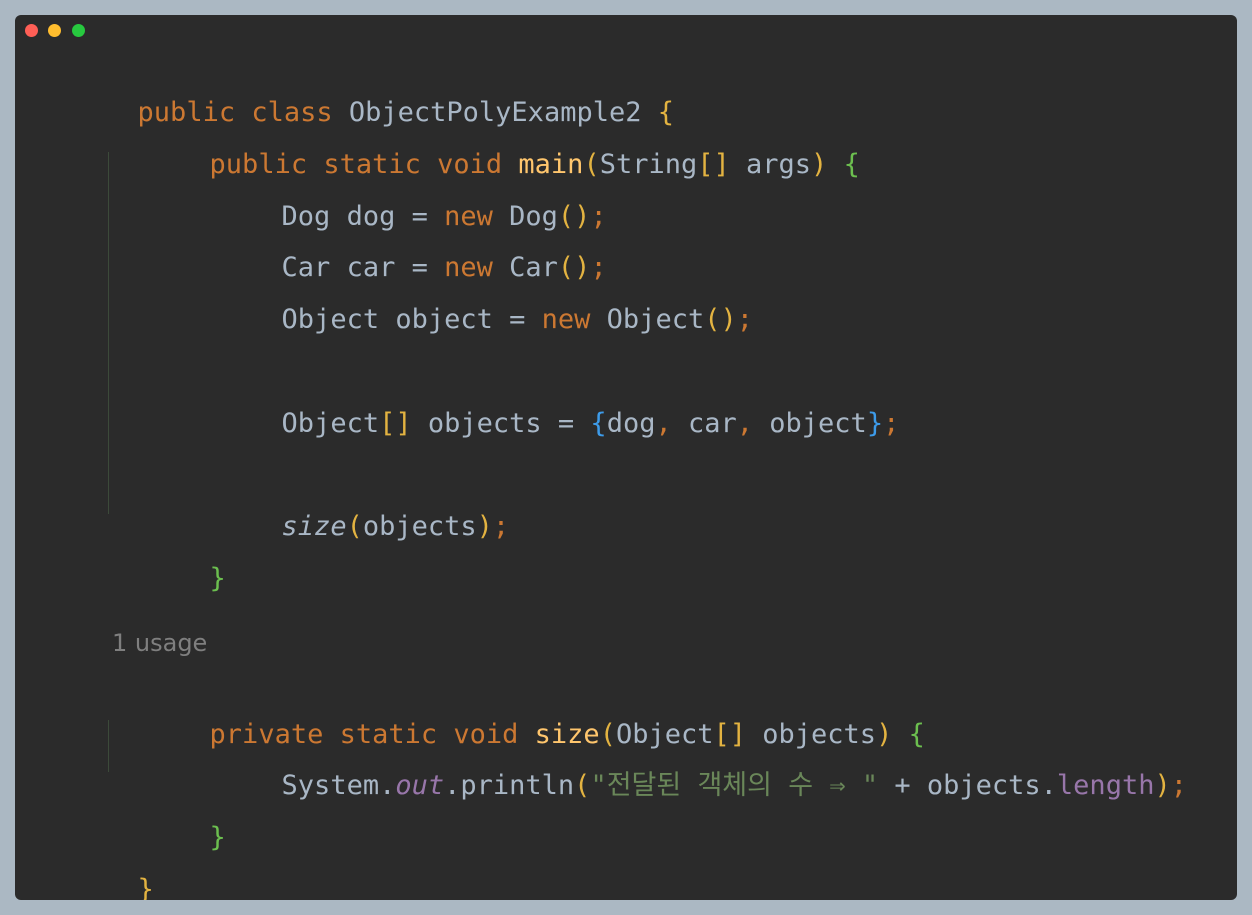 This screenshot has height=915, width=1252. What do you see at coordinates (314, 526) in the screenshot?
I see `token: size` at bounding box center [314, 526].